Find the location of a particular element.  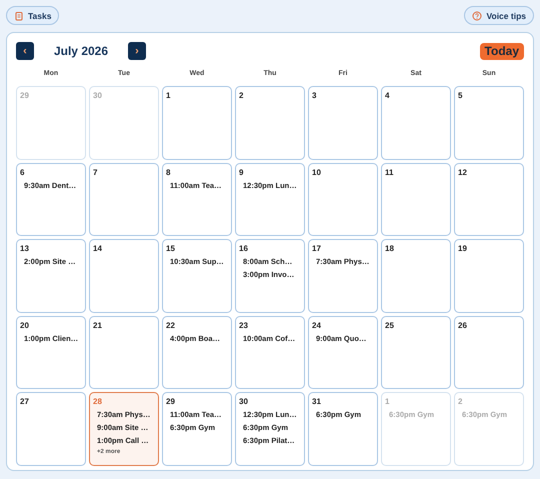

day-number: 31 is located at coordinates (316, 401).